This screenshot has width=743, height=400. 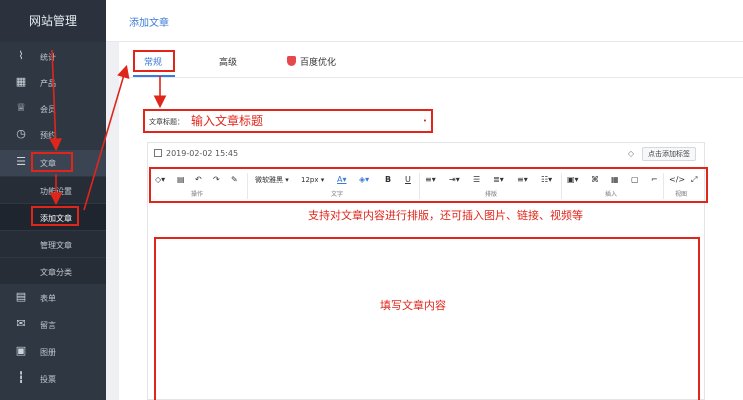 I want to click on bold-icon: B, so click(x=388, y=180).